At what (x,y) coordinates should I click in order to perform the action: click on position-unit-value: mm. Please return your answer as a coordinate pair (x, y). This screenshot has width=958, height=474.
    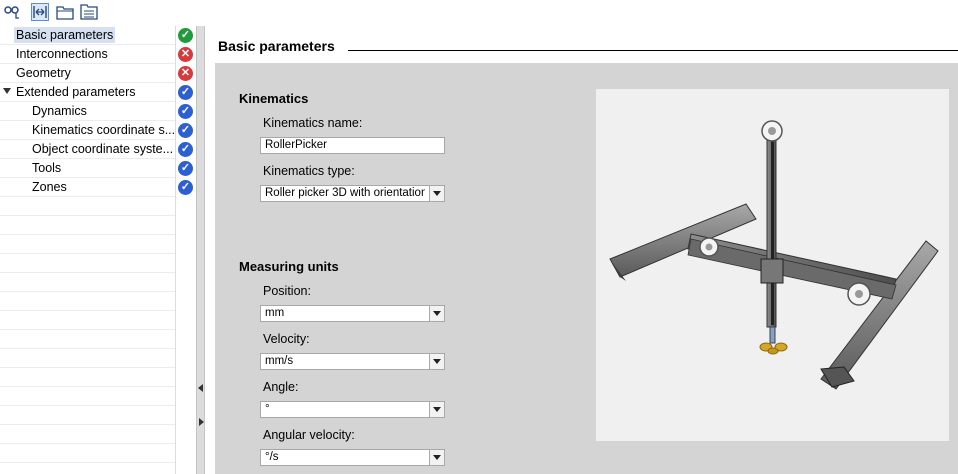
    Looking at the image, I should click on (275, 313).